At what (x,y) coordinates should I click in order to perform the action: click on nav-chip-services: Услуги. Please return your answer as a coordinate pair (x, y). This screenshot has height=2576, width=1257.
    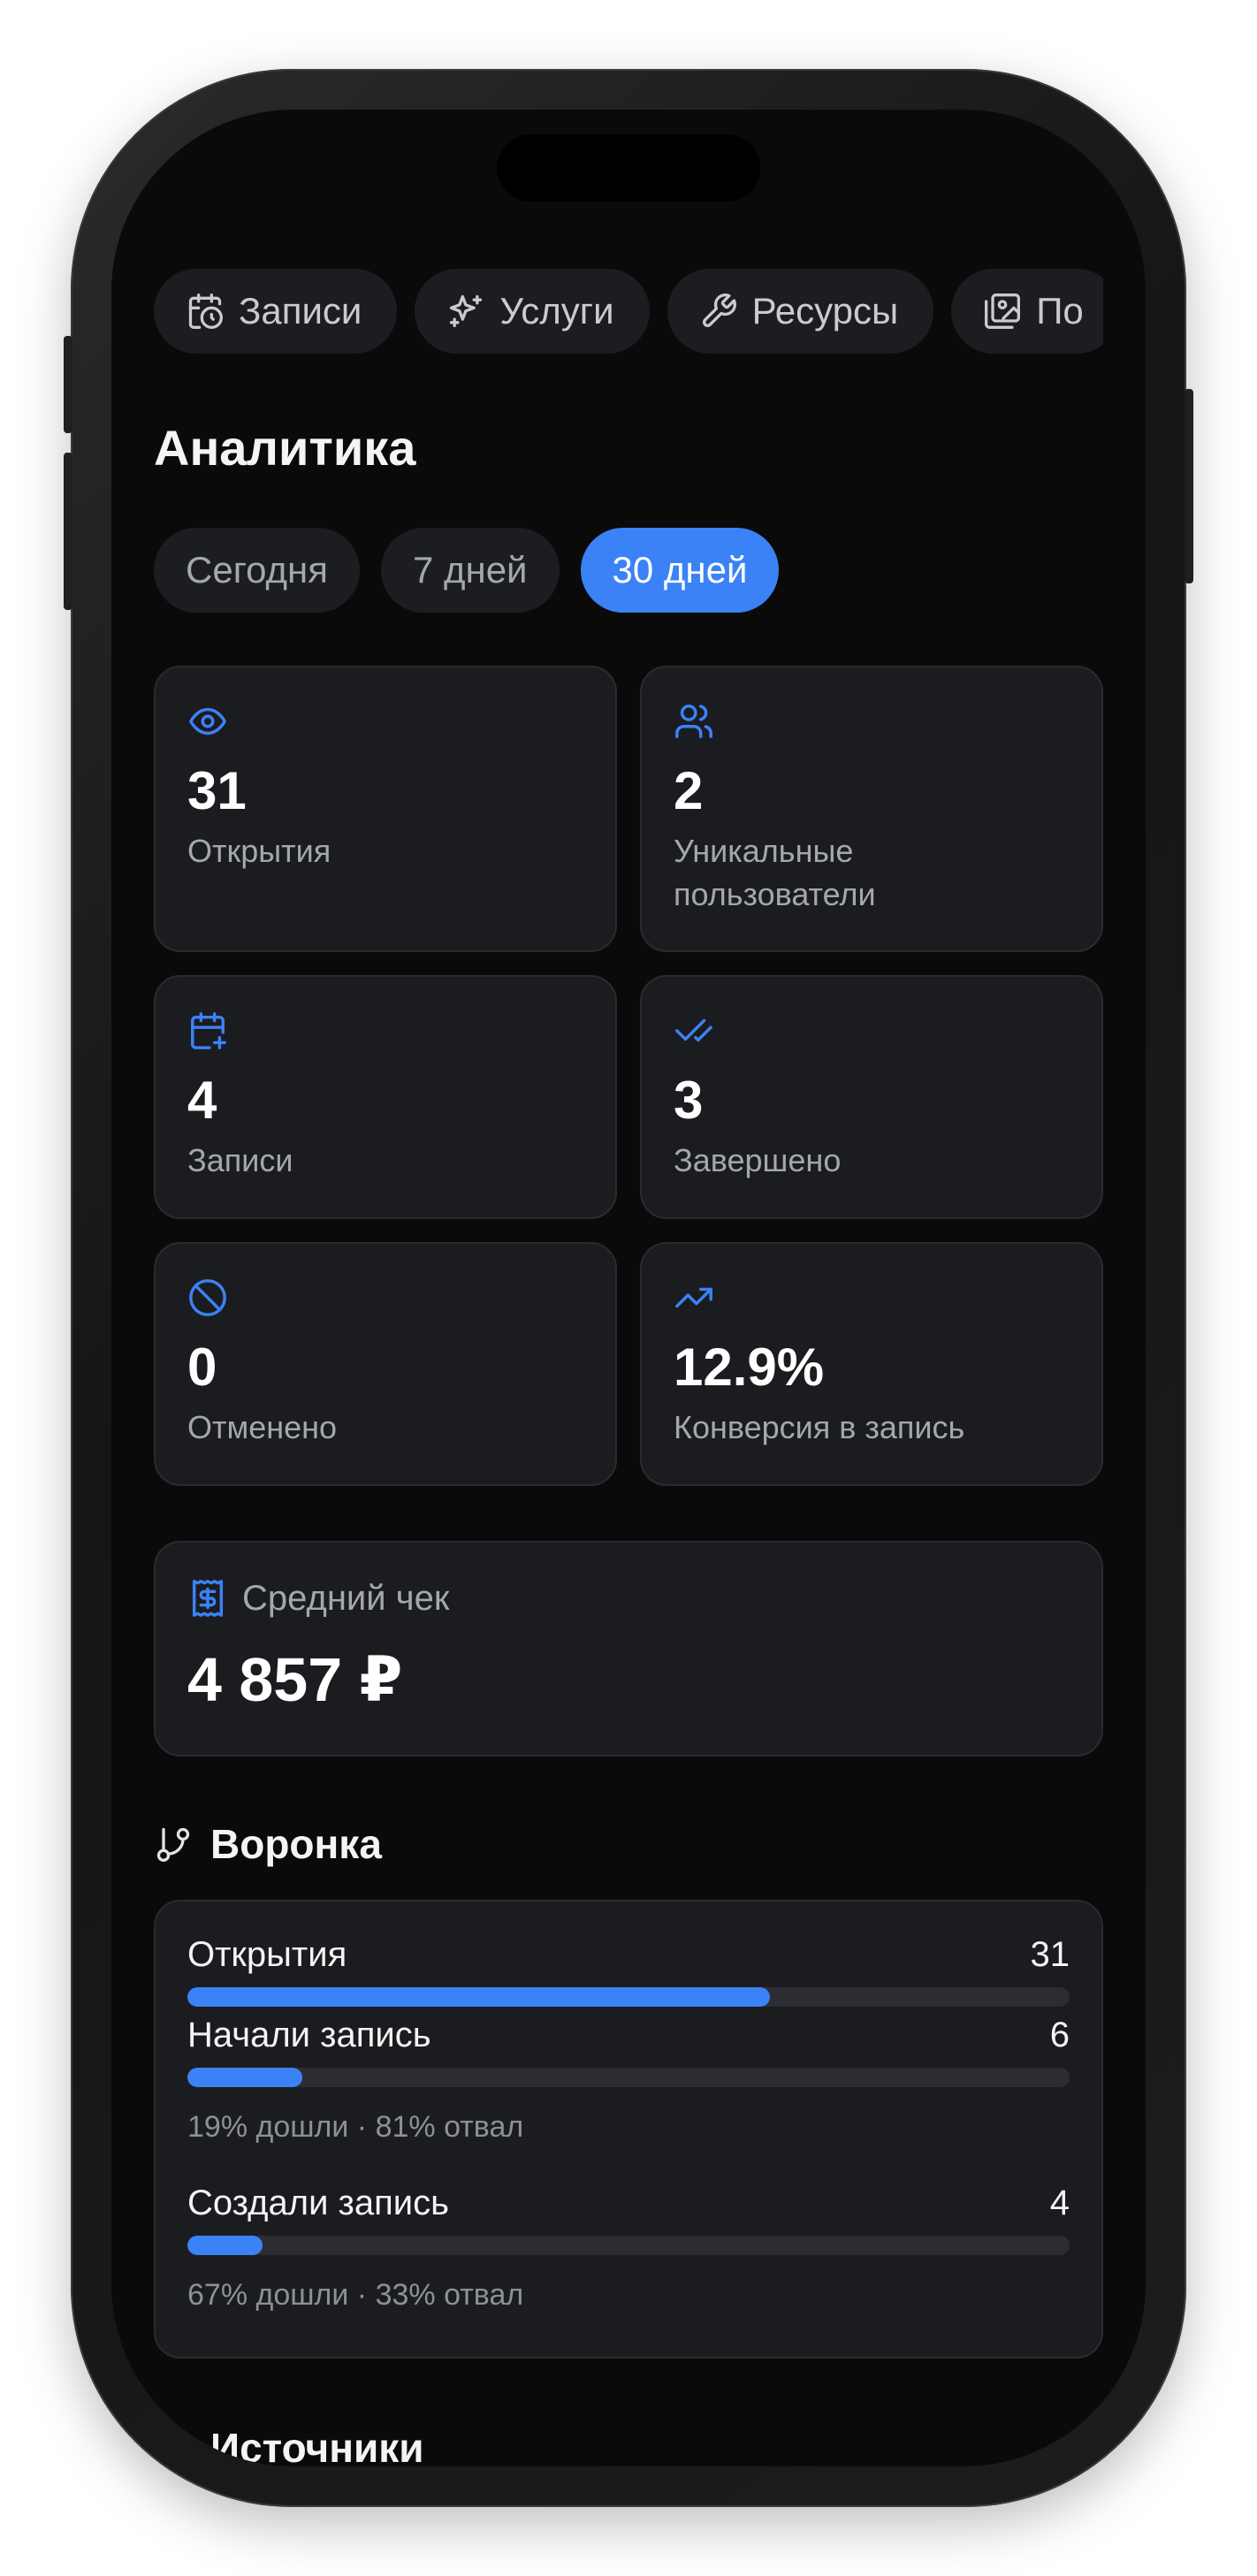
    Looking at the image, I should click on (532, 311).